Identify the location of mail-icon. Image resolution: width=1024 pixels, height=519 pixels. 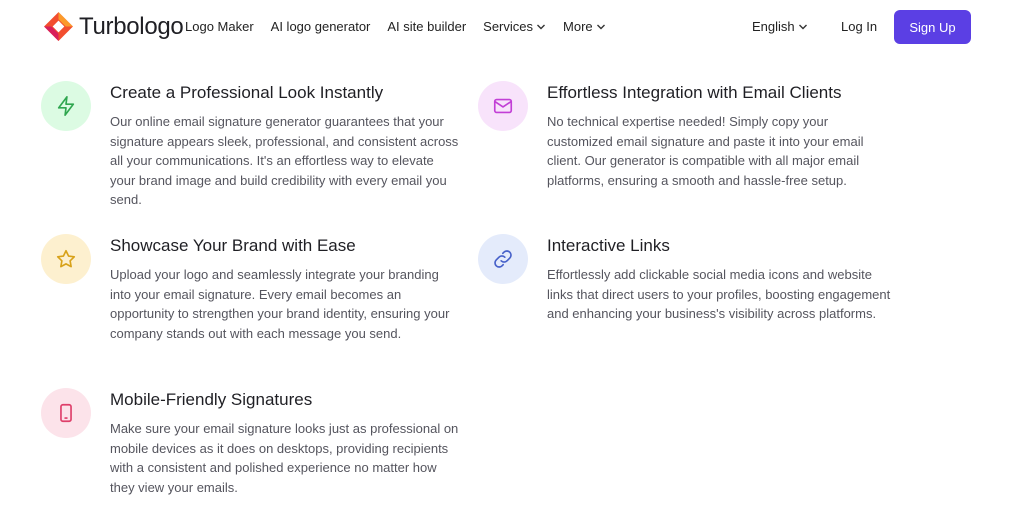
(503, 106).